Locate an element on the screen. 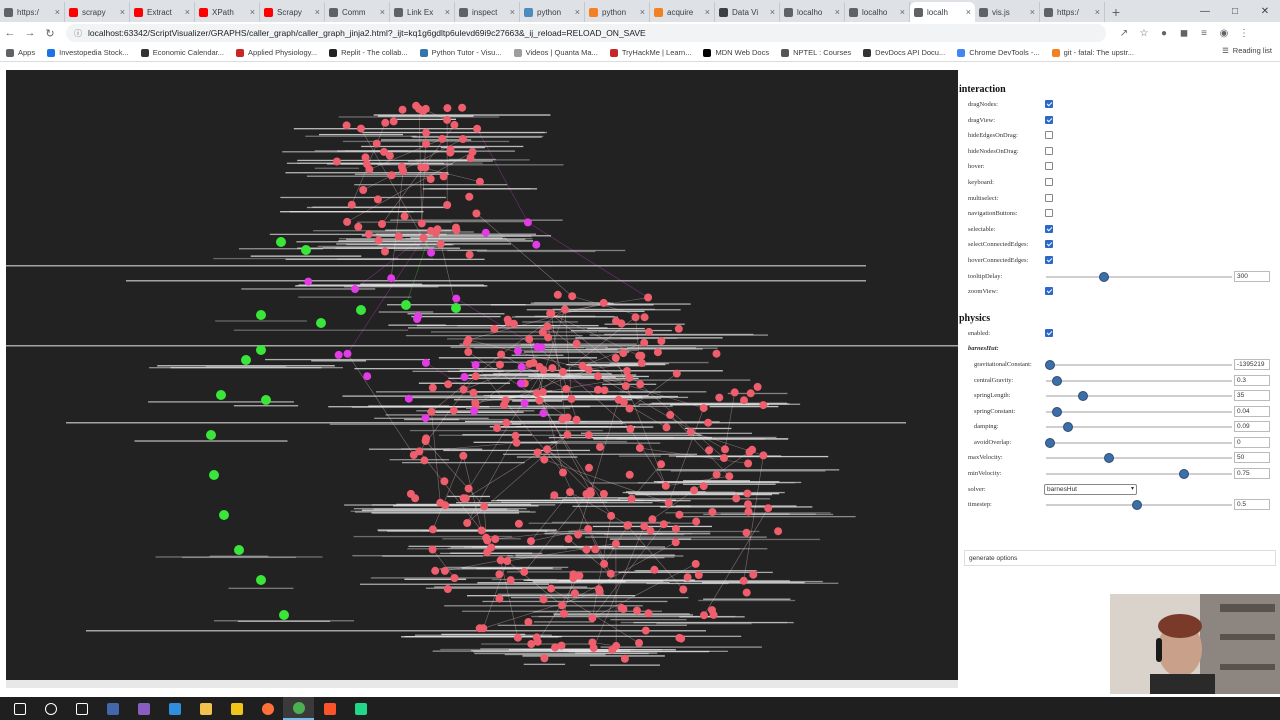 This screenshot has width=1280, height=720. browser-tab: acquire × is located at coordinates (682, 12).